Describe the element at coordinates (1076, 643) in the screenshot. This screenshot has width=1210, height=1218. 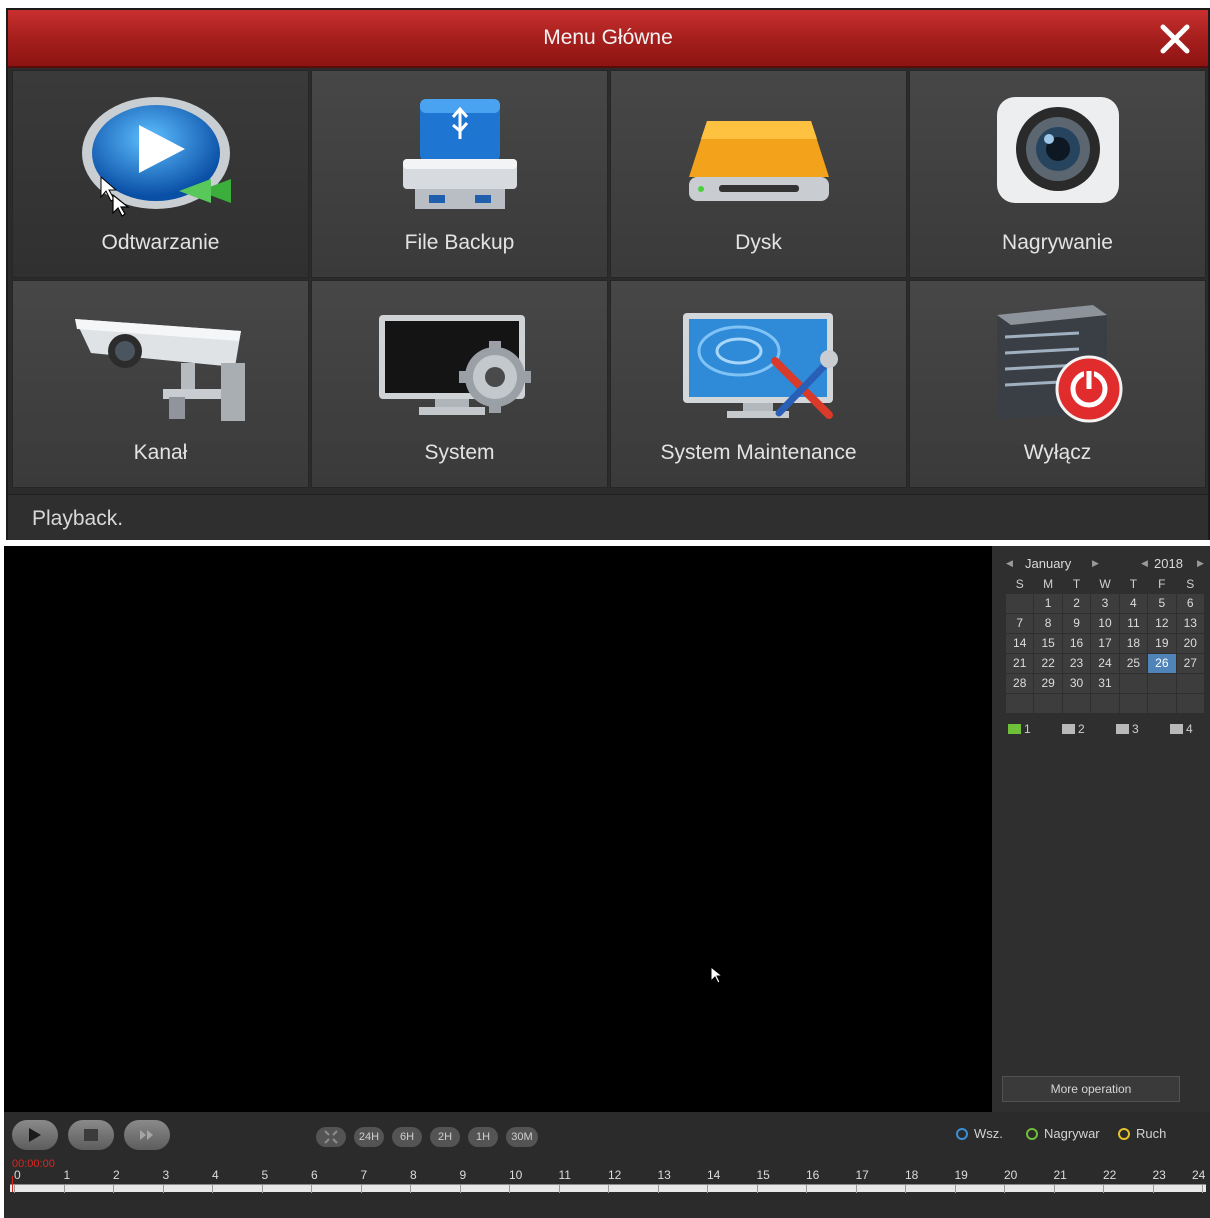
I see `calendar-day-cell: 16` at that location.